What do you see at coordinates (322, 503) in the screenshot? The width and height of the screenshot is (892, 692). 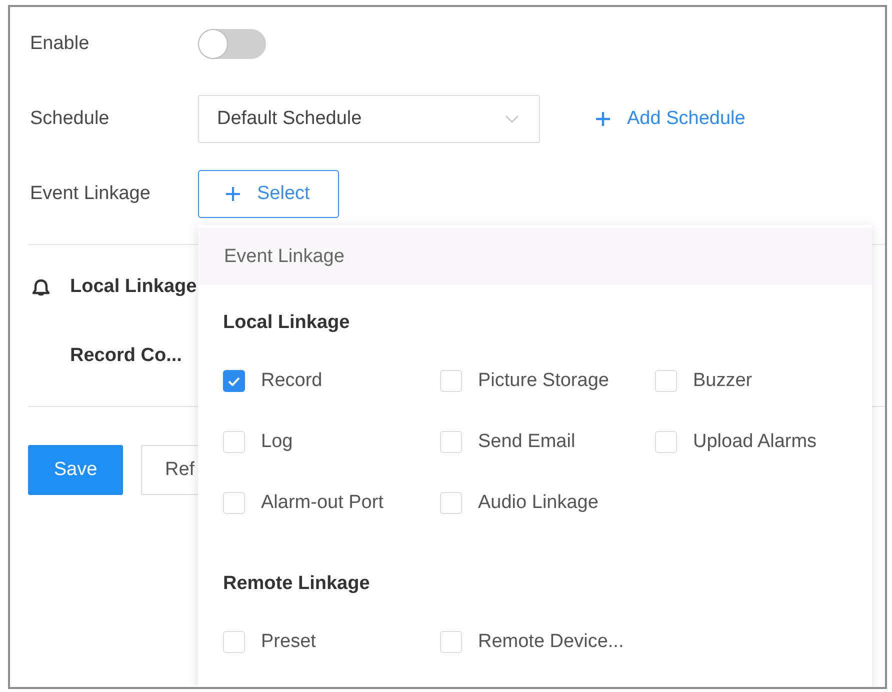 I see `checkbox-label: Alarm-out Port` at bounding box center [322, 503].